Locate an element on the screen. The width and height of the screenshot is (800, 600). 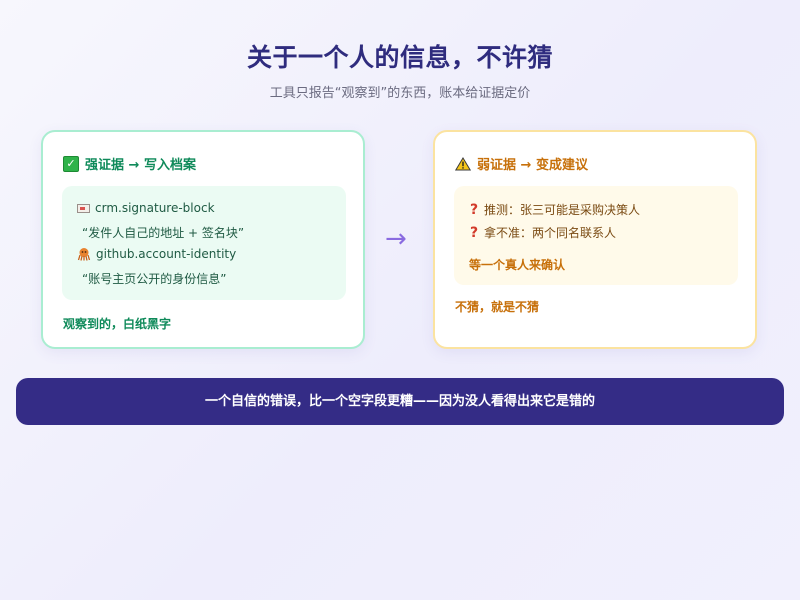
evidence-source-item: crm.signature-block is located at coordinates (146, 208).